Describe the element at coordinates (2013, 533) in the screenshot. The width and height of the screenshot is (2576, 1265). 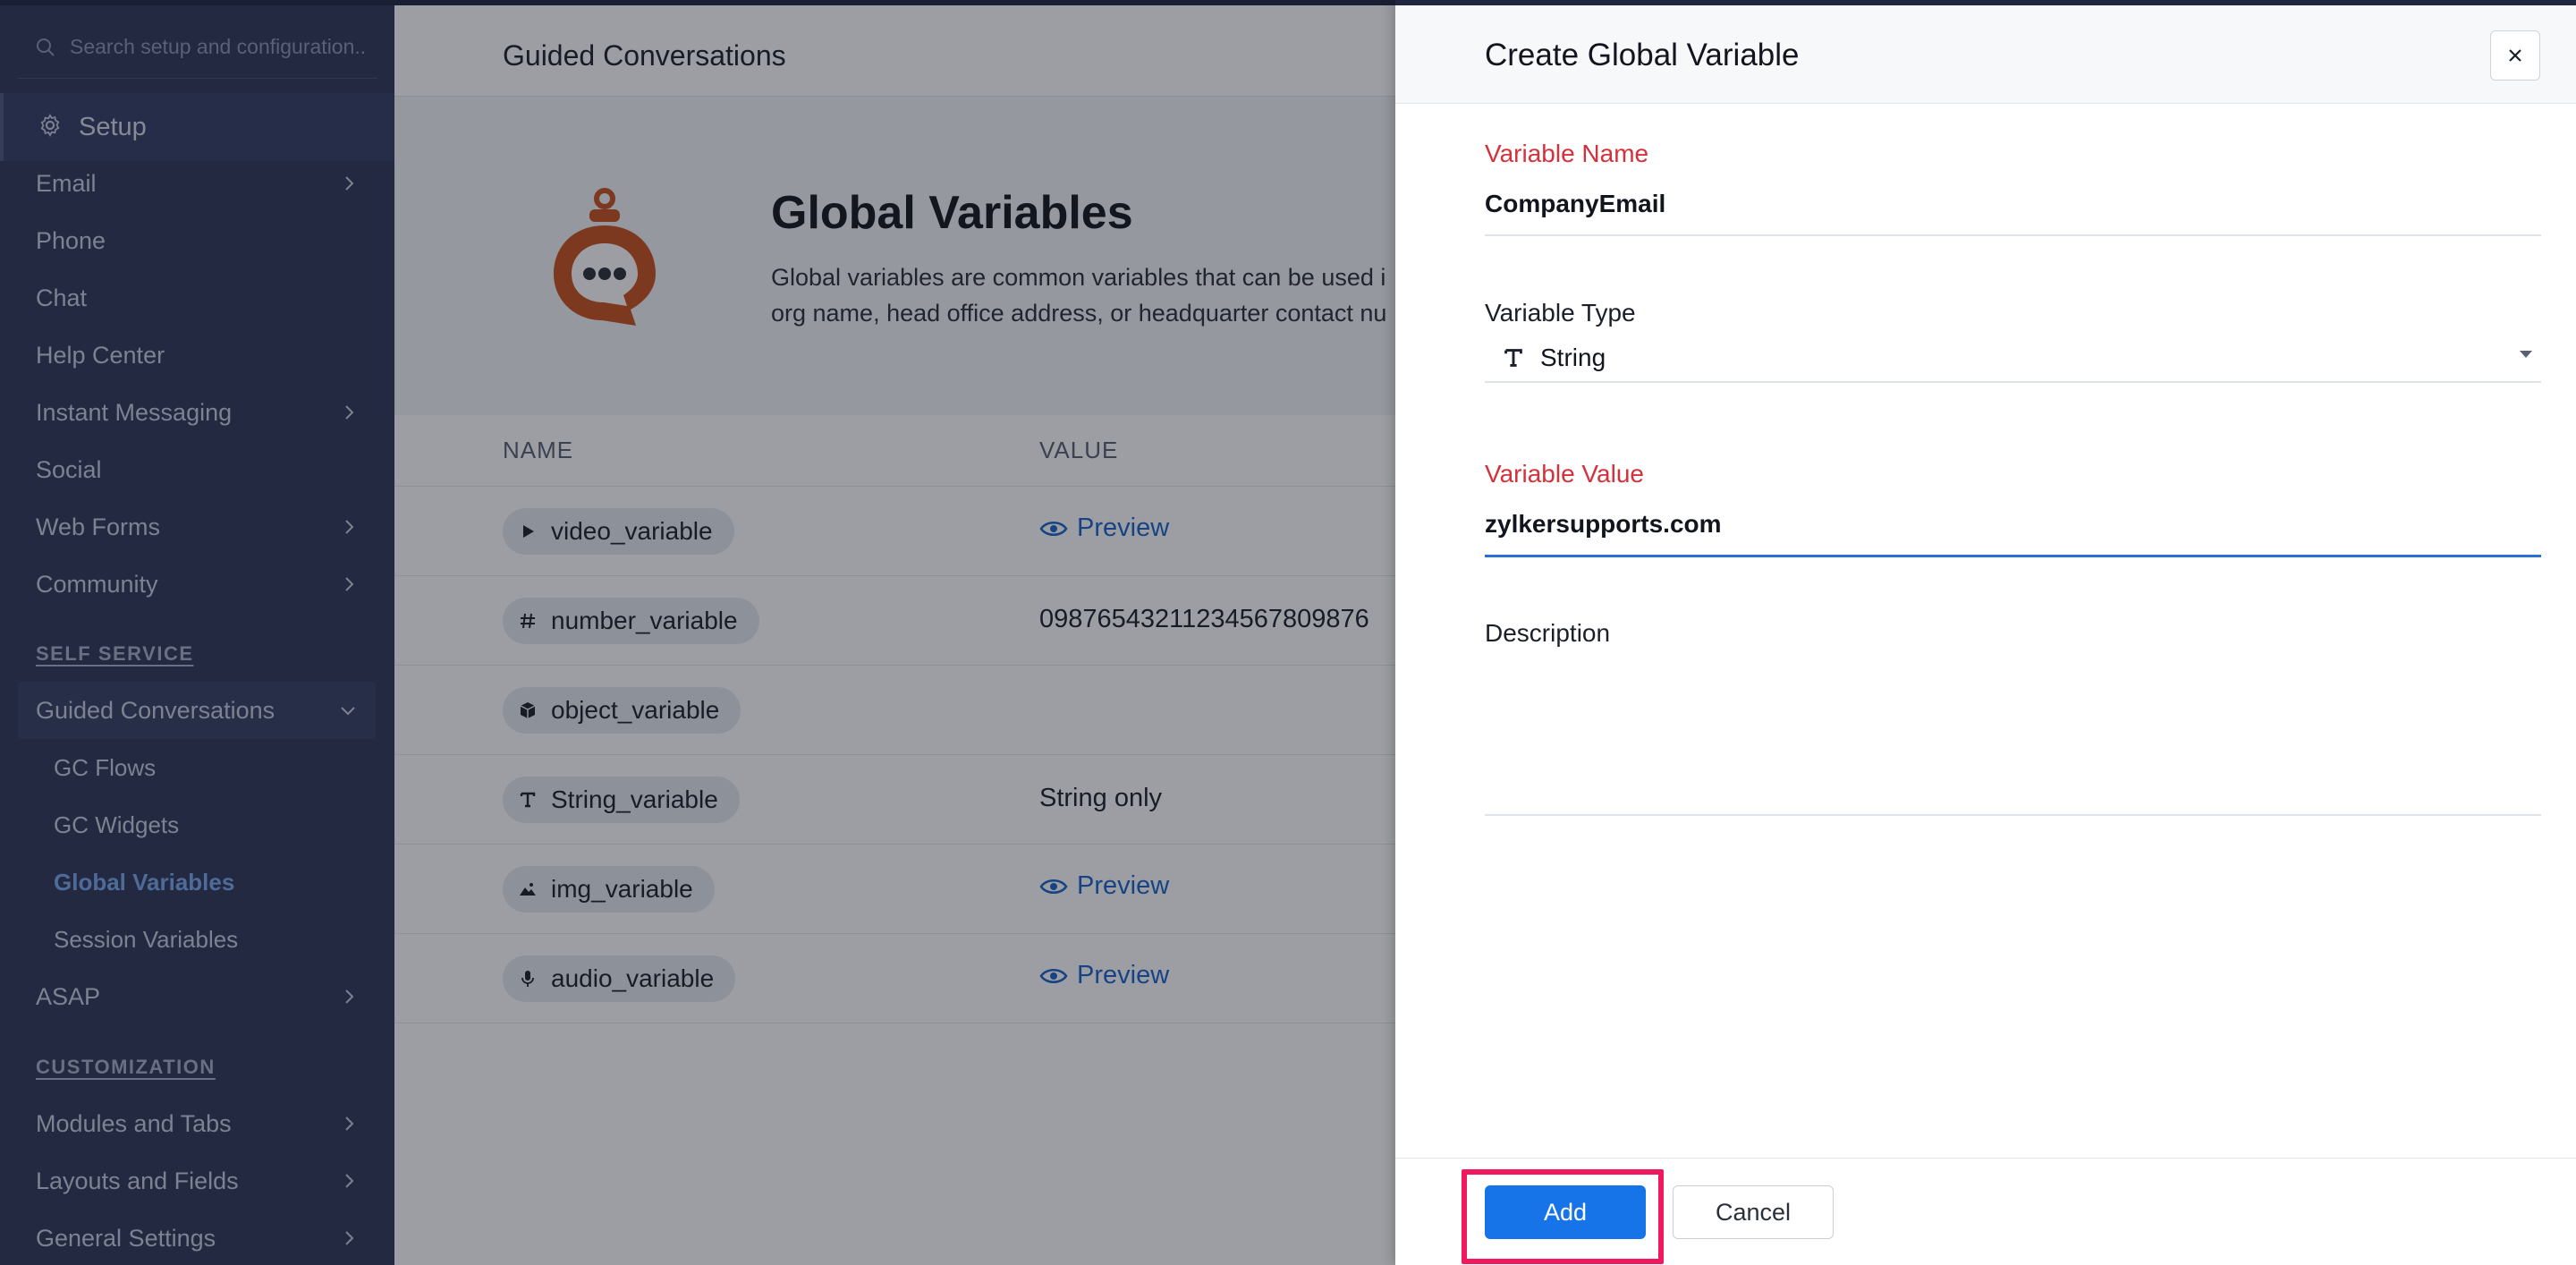
I see `variable-value-field: zylkersupports.com` at that location.